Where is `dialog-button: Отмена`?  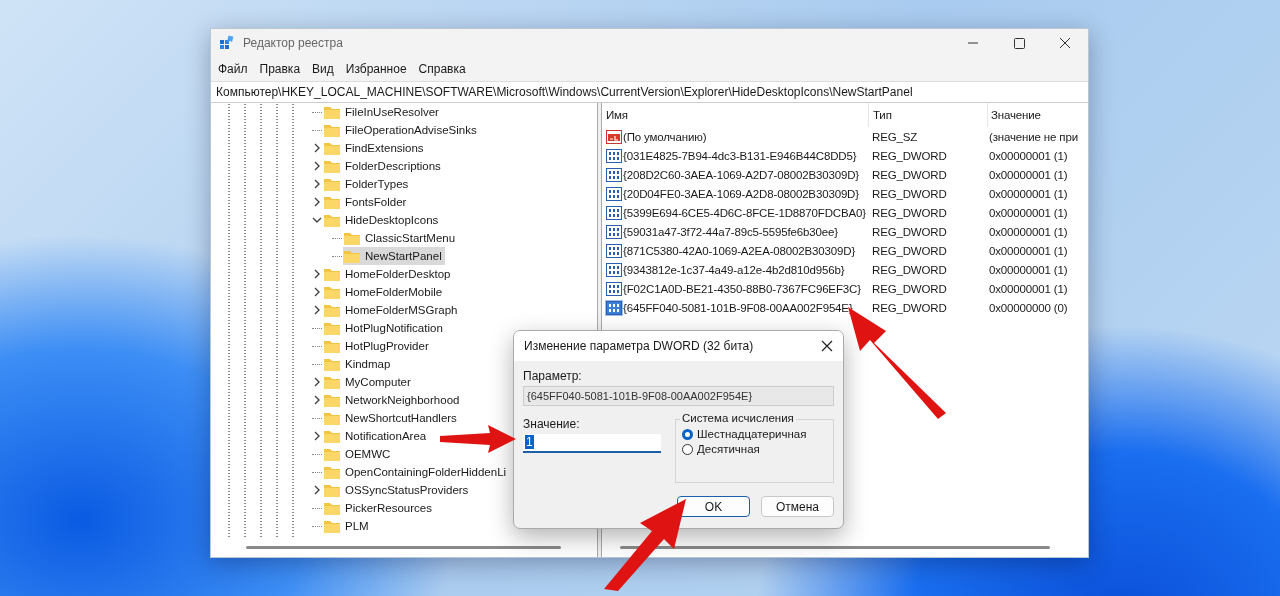
dialog-button: Отмена is located at coordinates (797, 506).